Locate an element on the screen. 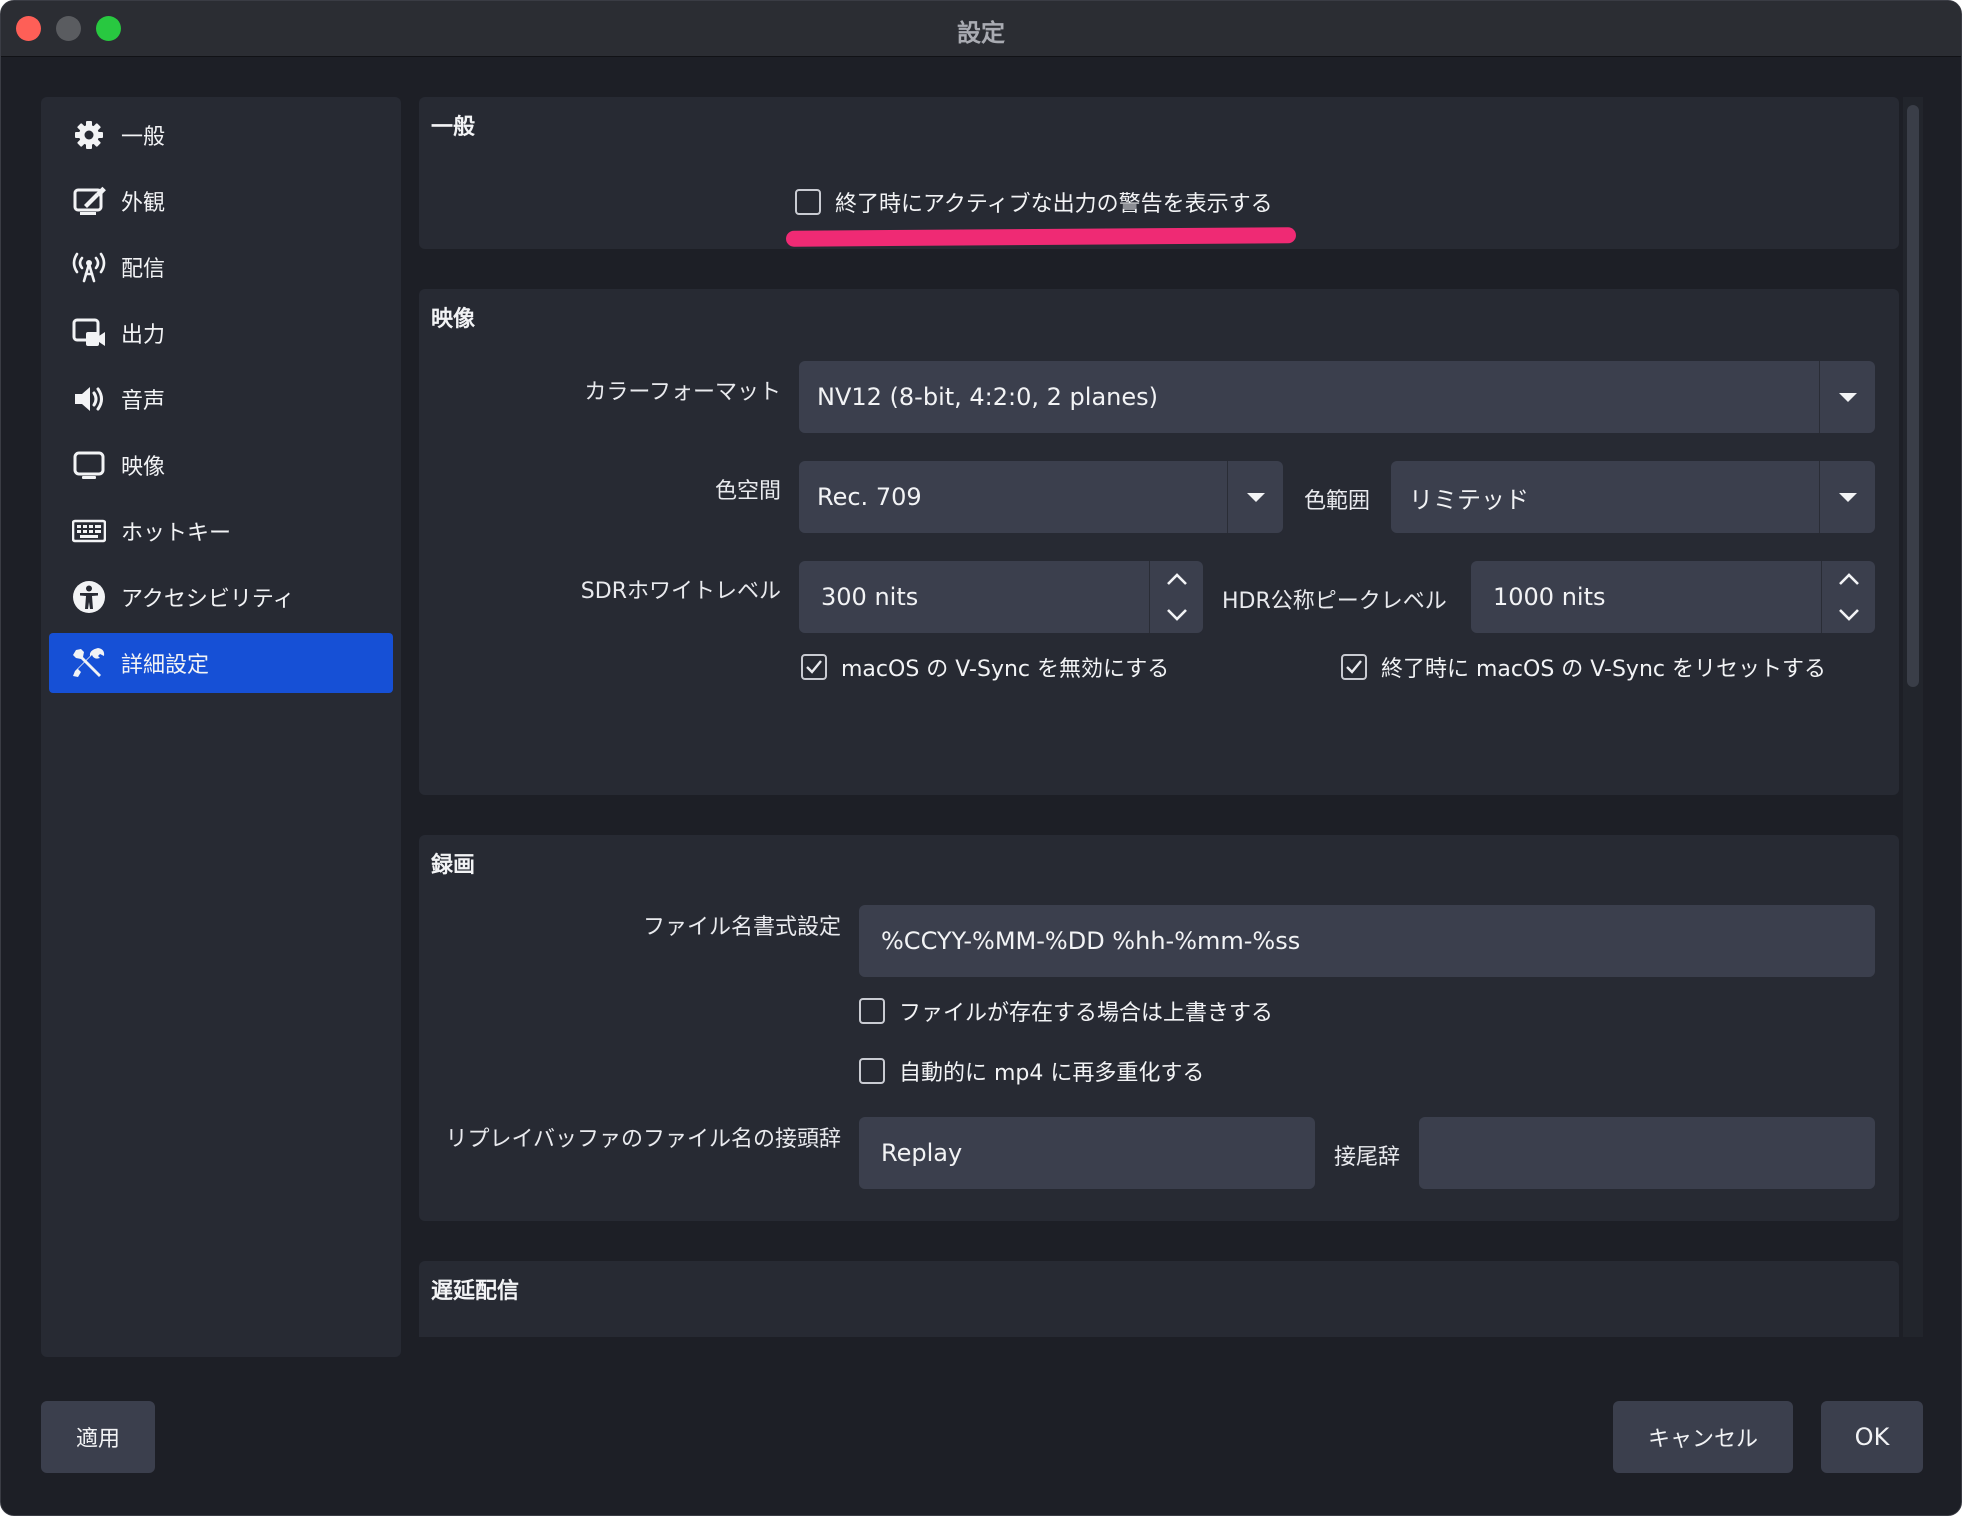  sidebar-item-hotkeys: ホットキー is located at coordinates (221, 531).